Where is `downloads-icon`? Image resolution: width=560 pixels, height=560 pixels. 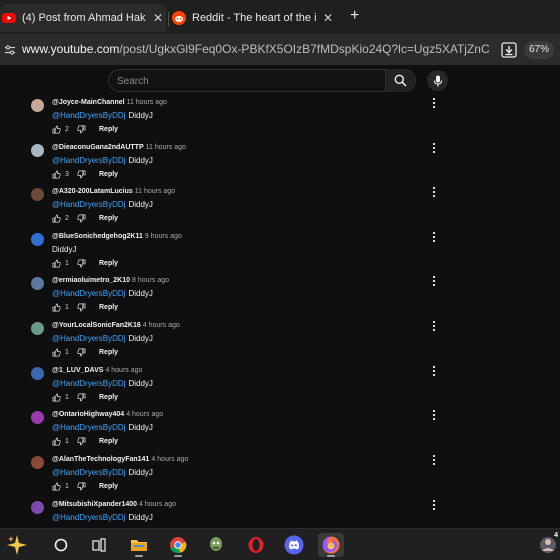 downloads-icon is located at coordinates (509, 50).